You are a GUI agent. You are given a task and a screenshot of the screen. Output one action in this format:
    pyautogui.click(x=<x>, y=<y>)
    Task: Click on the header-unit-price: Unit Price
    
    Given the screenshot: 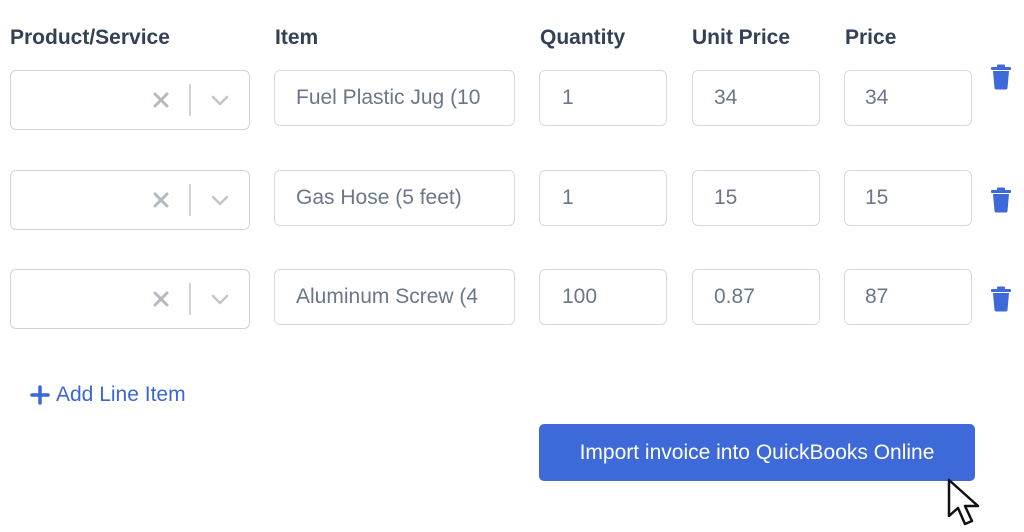 What is the action you would take?
    pyautogui.click(x=741, y=37)
    